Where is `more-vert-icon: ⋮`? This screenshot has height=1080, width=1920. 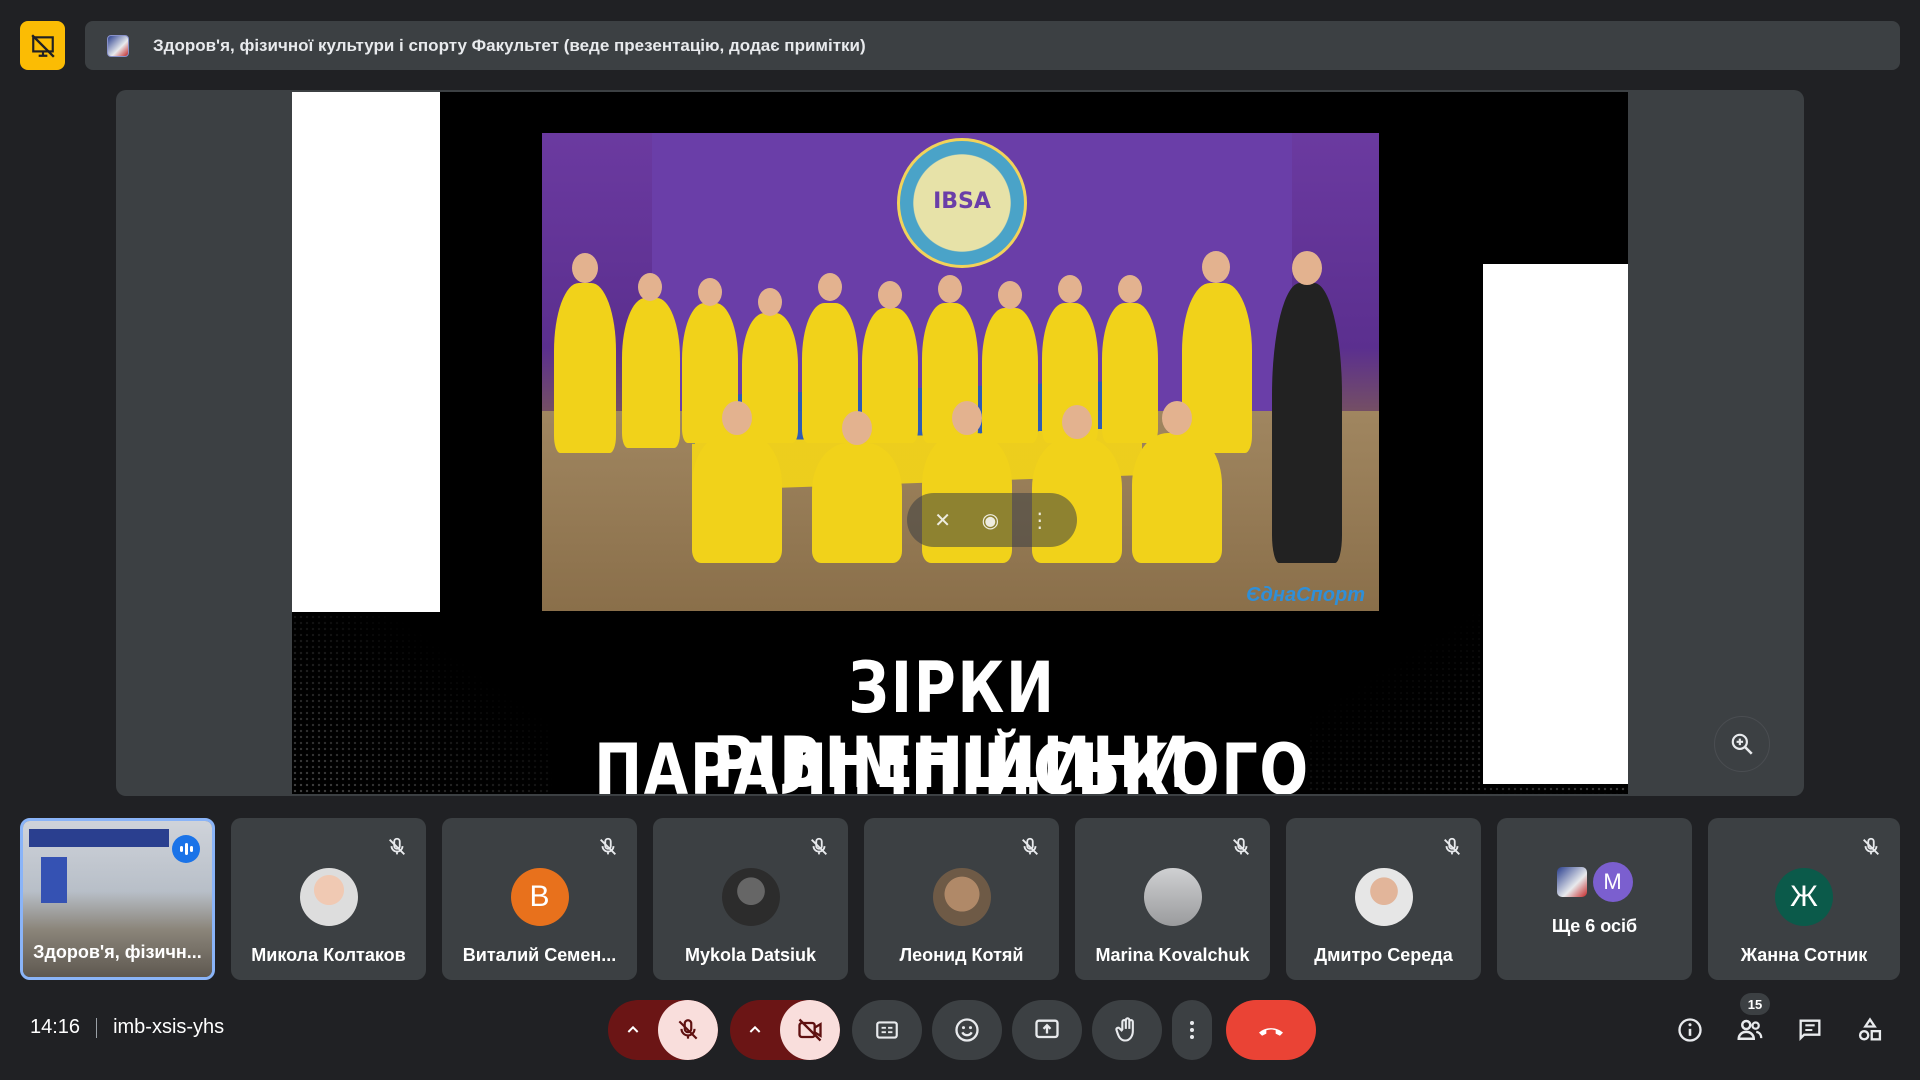 more-vert-icon: ⋮ is located at coordinates (1040, 520).